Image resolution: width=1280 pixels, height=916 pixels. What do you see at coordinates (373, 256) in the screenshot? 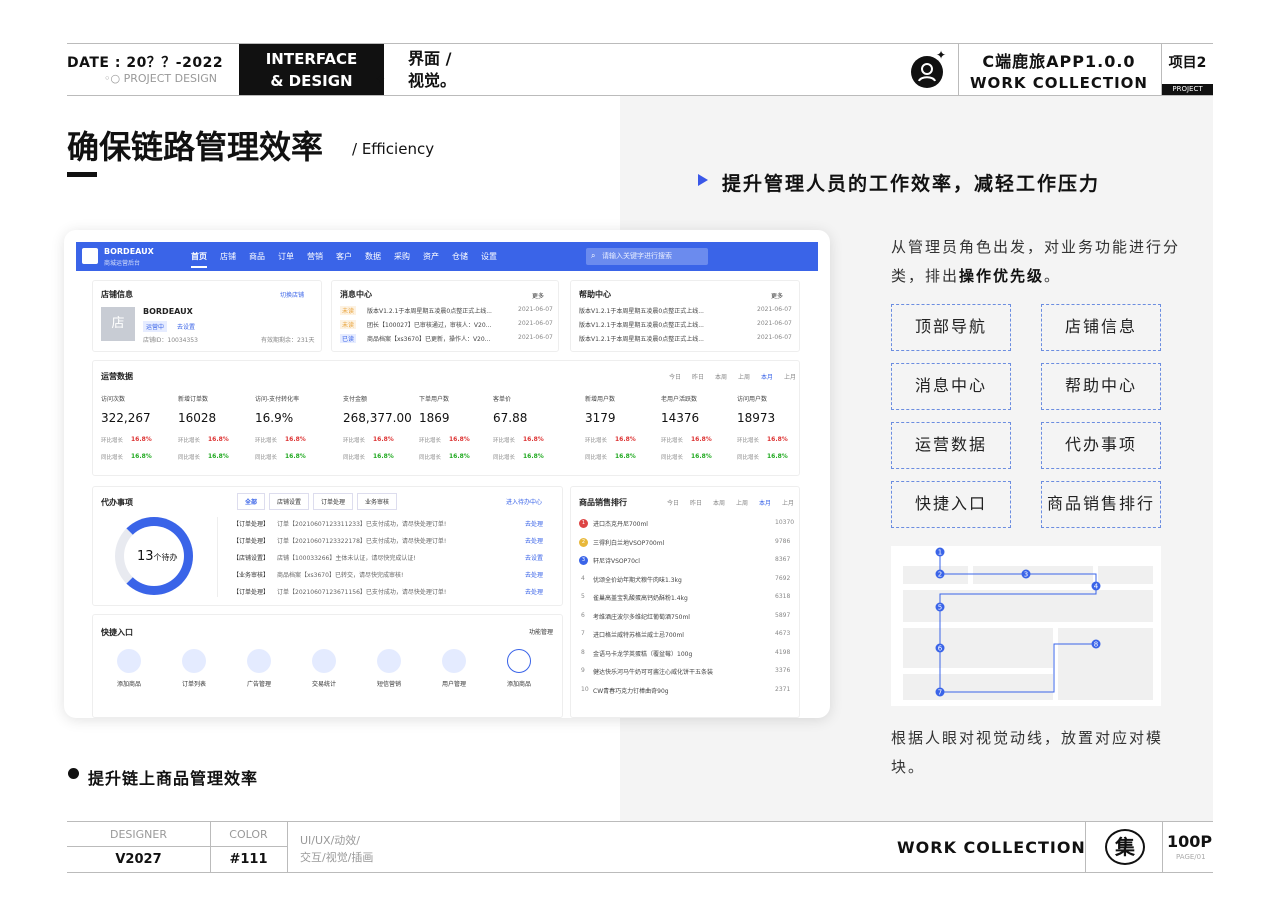
I see `nav-item-data: 数据` at bounding box center [373, 256].